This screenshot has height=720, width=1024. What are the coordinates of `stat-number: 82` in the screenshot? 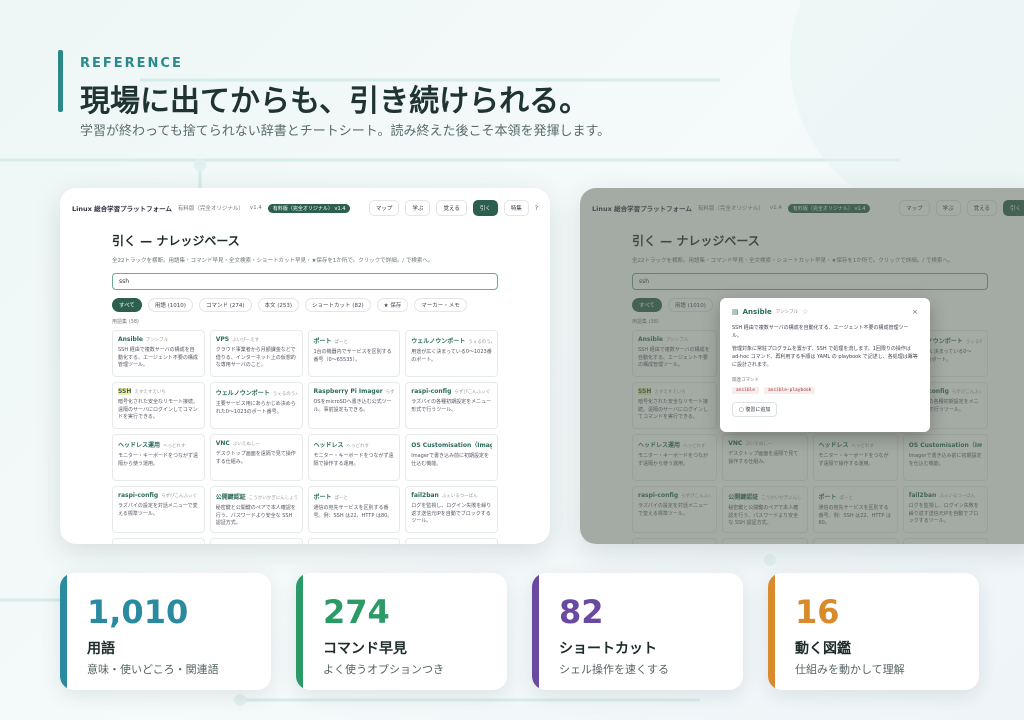 It's located at (581, 612).